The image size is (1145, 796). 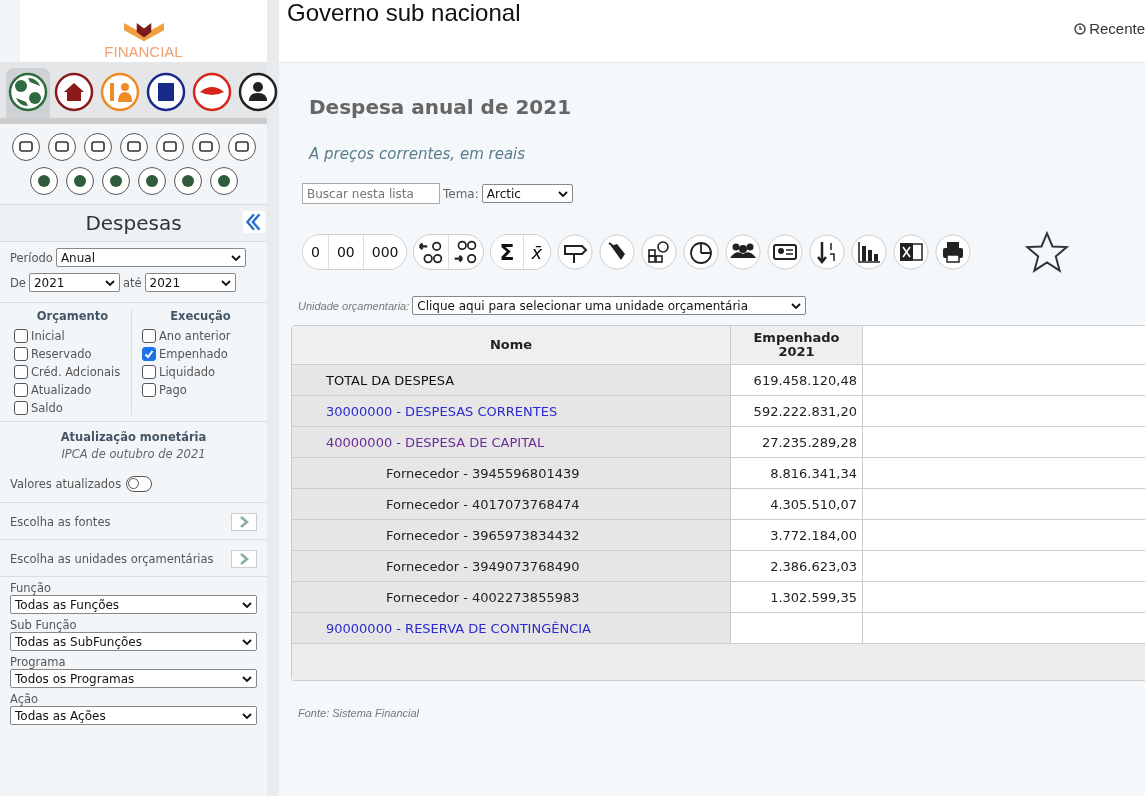 I want to click on filter-label: Função, so click(x=31, y=588).